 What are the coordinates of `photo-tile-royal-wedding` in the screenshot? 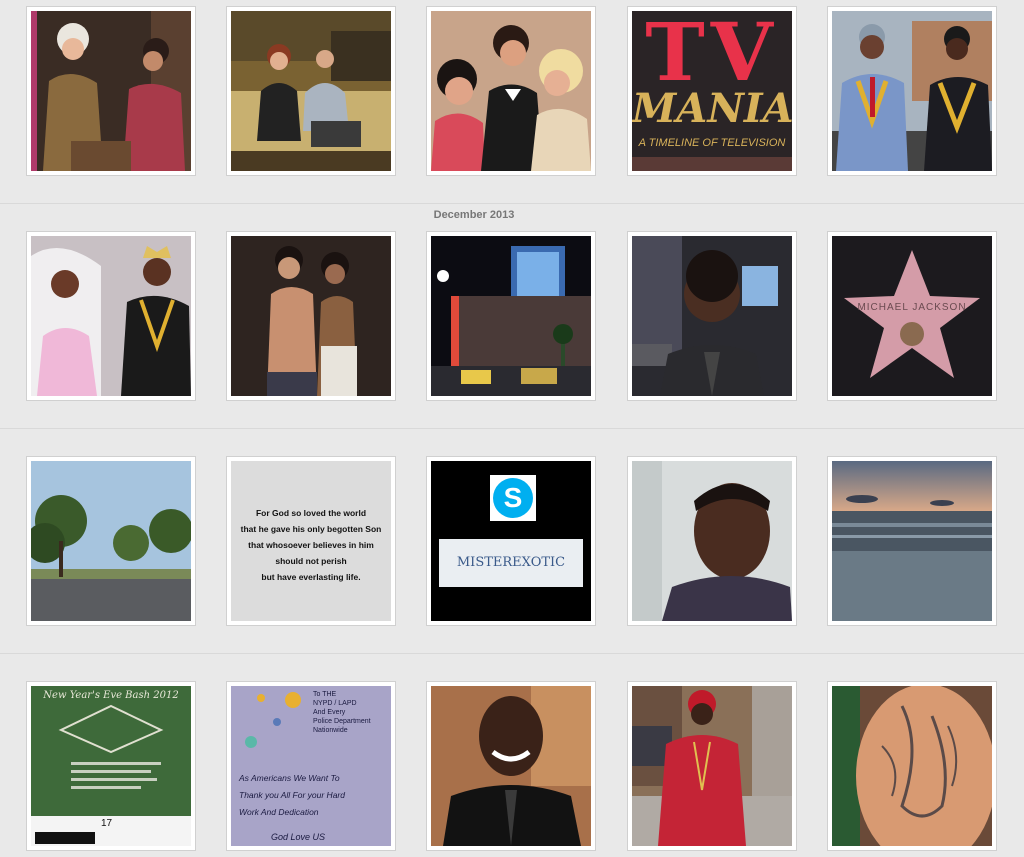 It's located at (111, 316).